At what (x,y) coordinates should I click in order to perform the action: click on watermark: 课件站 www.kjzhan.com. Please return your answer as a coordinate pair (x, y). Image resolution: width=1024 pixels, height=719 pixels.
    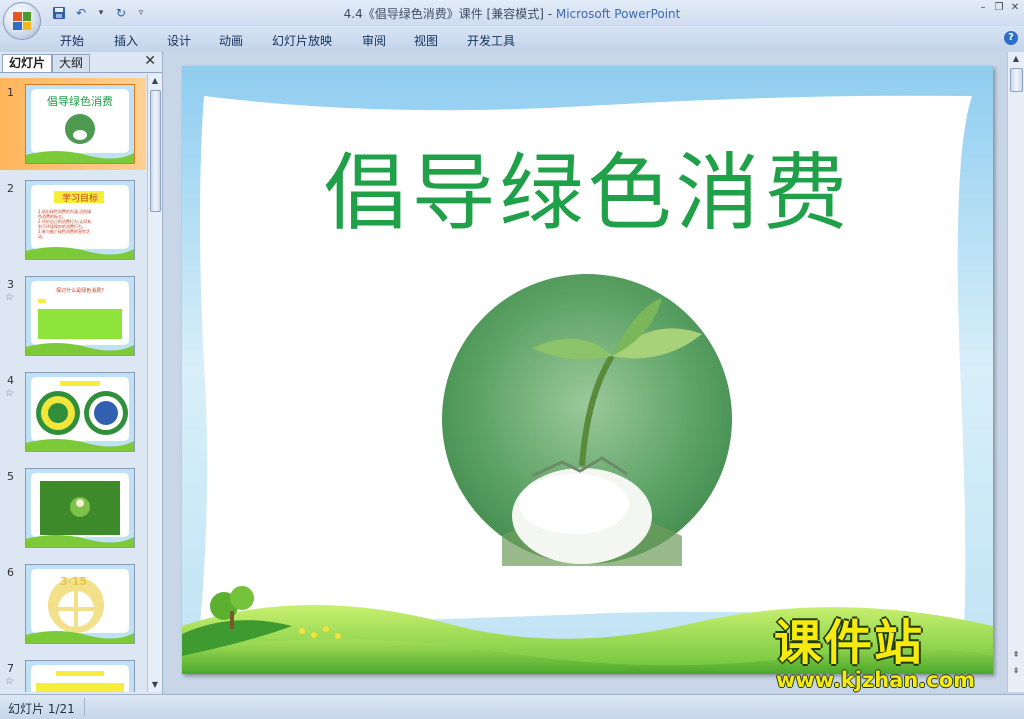
    Looking at the image, I should click on (894, 656).